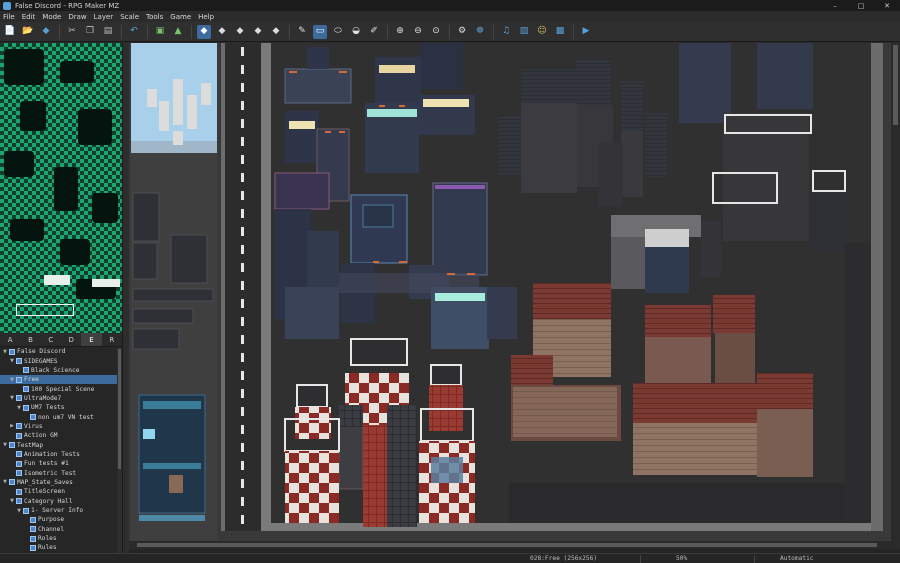  What do you see at coordinates (9, 17) in the screenshot?
I see `menu-file: File` at bounding box center [9, 17].